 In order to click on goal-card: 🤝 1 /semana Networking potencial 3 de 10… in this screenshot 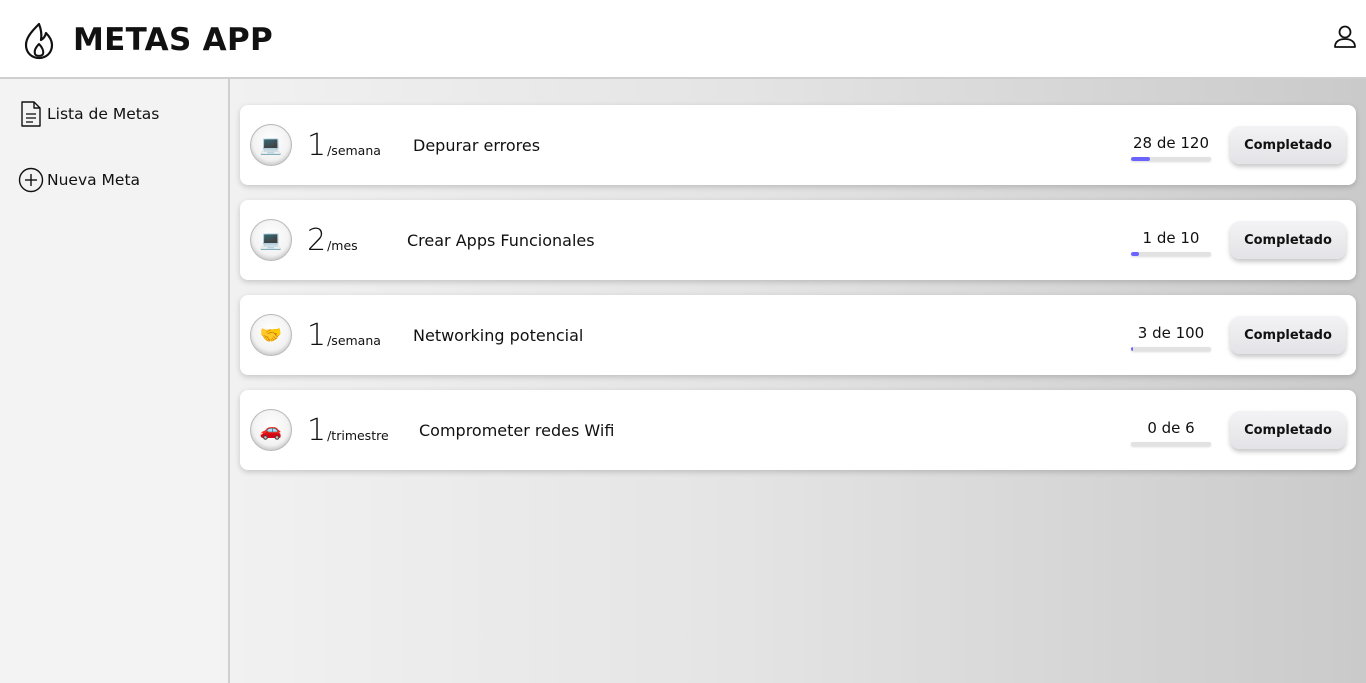, I will do `click(798, 335)`.